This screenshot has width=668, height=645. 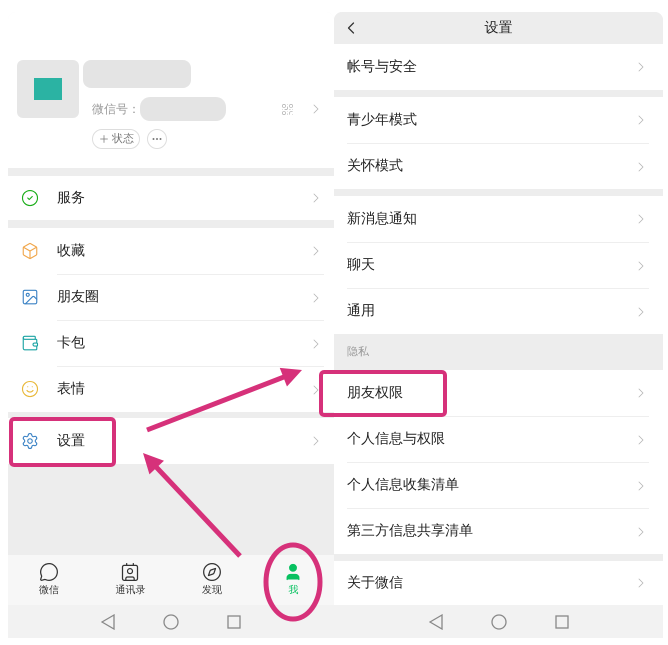 I want to click on settings-row: 第三方信息共享清单, so click(x=498, y=531).